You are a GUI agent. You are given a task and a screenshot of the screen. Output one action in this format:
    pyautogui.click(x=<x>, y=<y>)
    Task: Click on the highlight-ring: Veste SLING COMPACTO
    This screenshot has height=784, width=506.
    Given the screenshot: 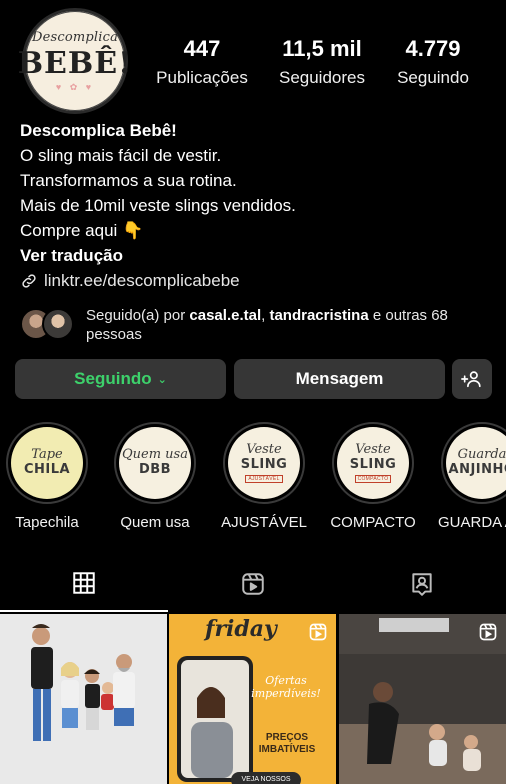 What is the action you would take?
    pyautogui.click(x=373, y=463)
    